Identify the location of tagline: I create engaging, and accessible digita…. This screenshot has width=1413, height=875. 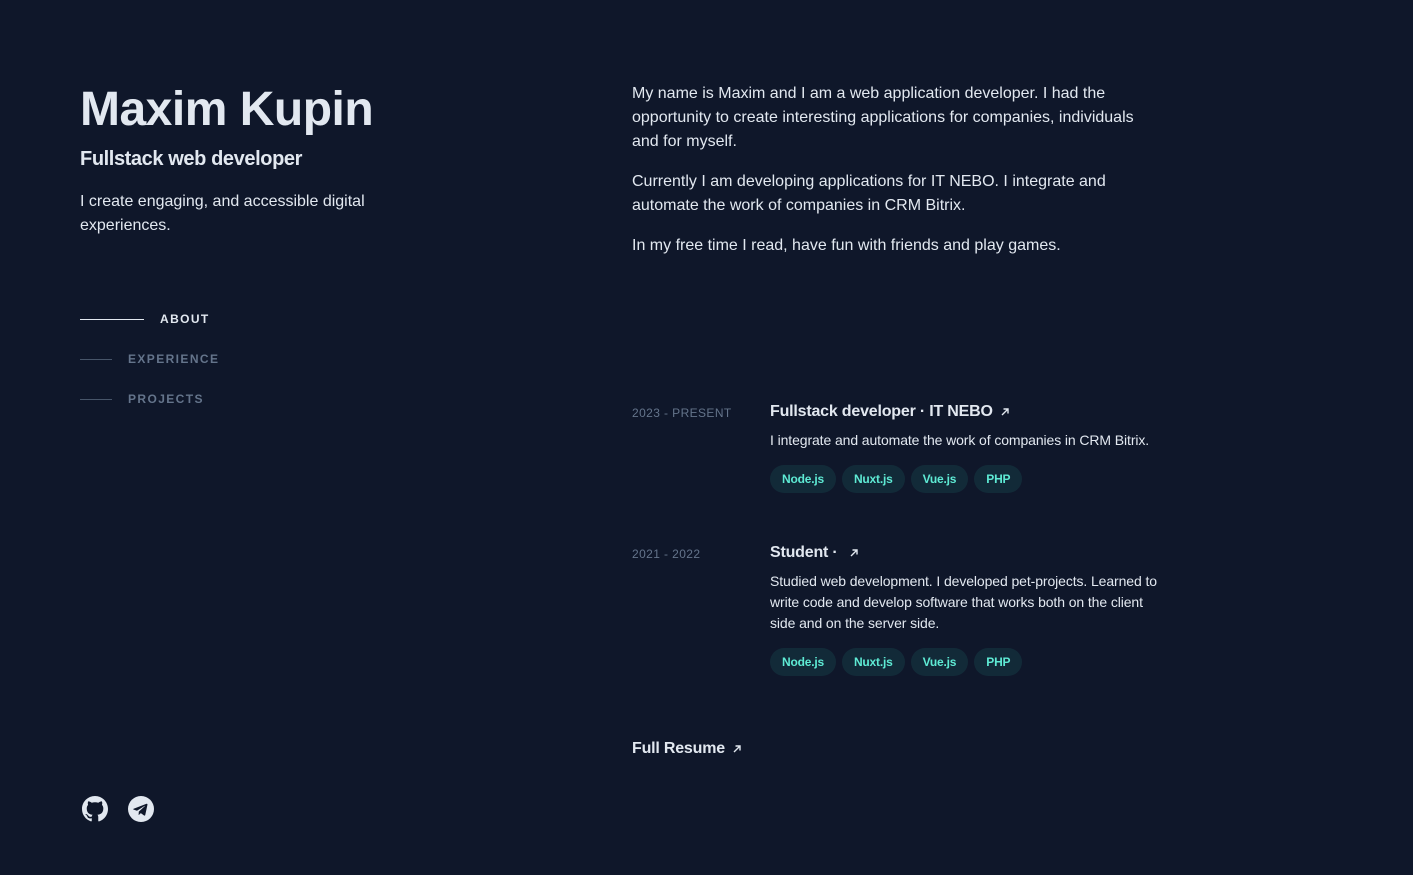
(222, 213).